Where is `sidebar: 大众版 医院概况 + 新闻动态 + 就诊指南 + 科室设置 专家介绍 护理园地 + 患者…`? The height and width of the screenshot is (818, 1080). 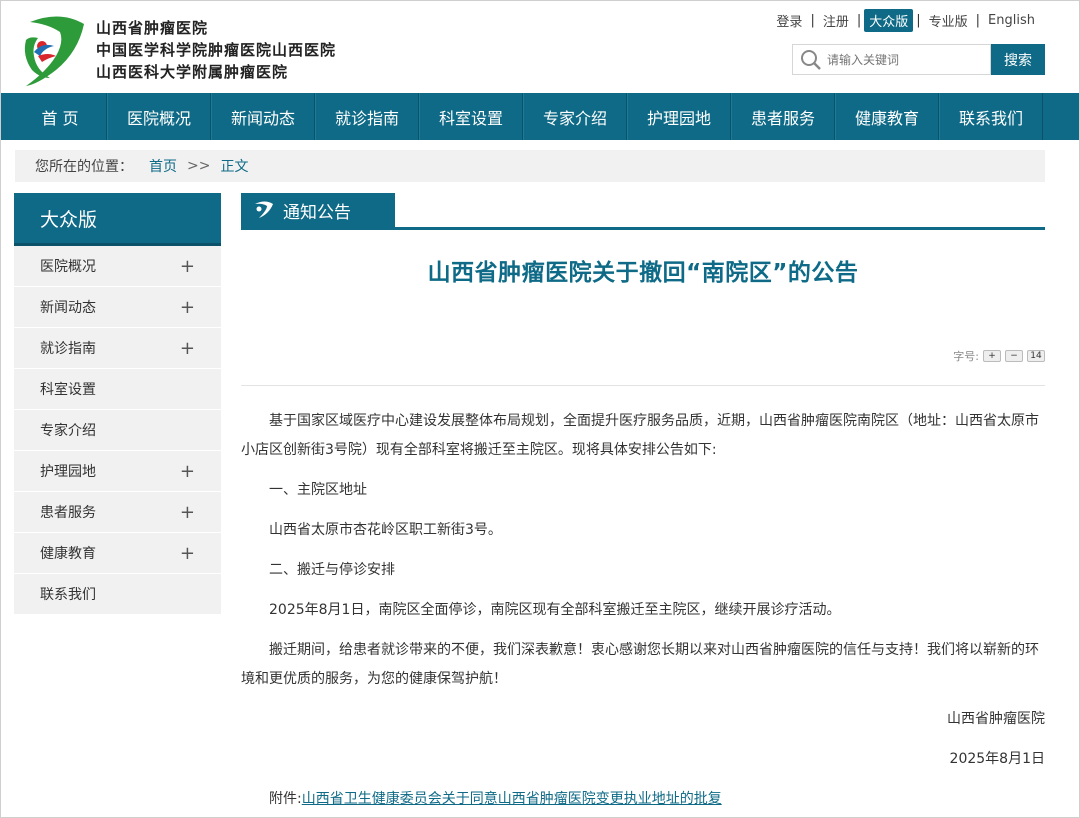 sidebar: 大众版 医院概况 + 新闻动态 + 就诊指南 + 科室设置 专家介绍 护理园地 + 患者… is located at coordinates (117, 404).